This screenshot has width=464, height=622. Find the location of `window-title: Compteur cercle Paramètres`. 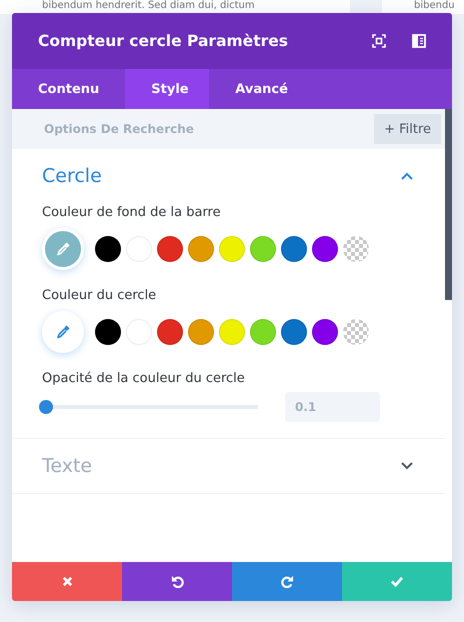

window-title: Compteur cercle Paramètres is located at coordinates (163, 41).